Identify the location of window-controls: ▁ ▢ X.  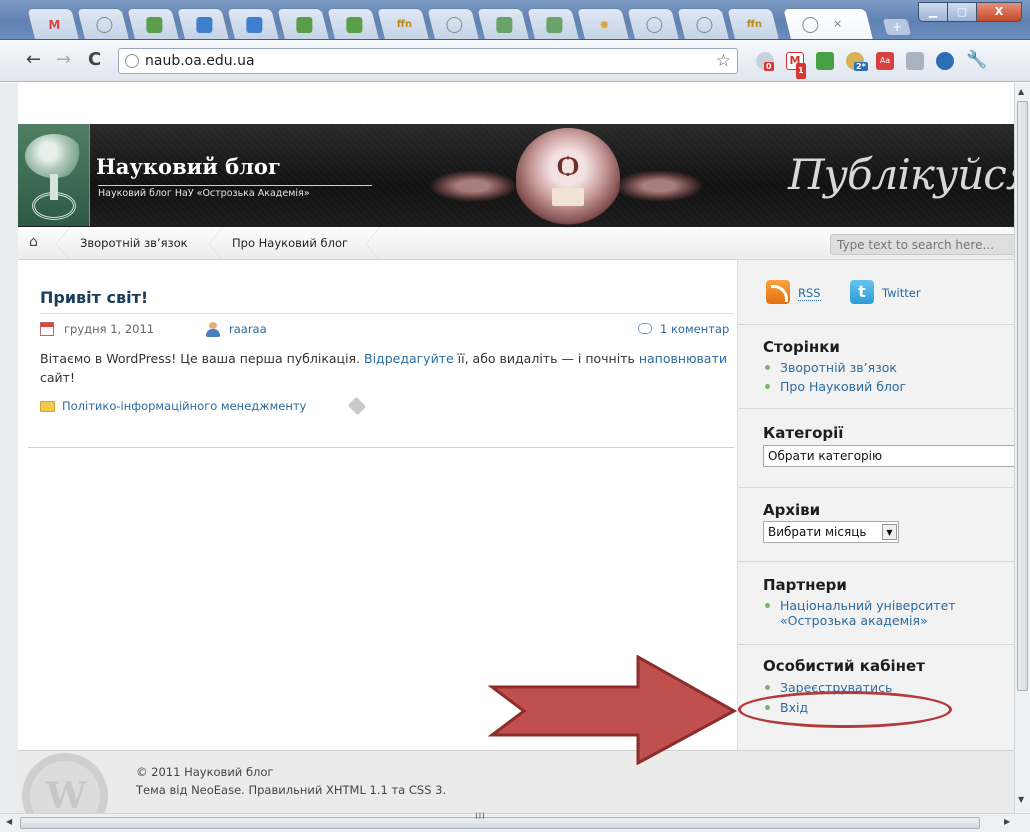
(970, 12).